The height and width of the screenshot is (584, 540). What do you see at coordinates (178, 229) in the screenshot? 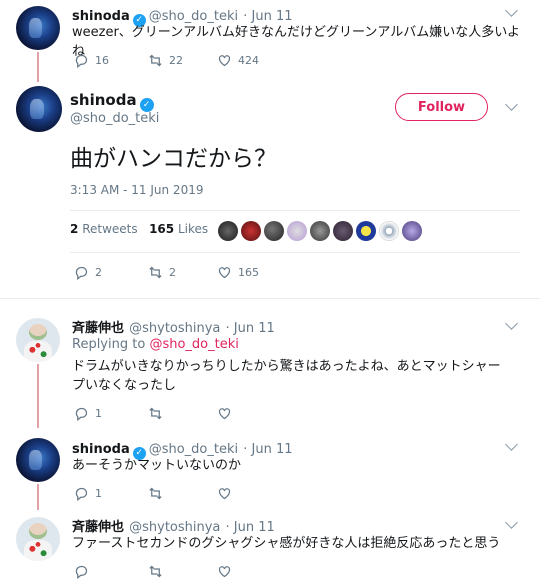
I see `stat-likes: 165 Likes` at bounding box center [178, 229].